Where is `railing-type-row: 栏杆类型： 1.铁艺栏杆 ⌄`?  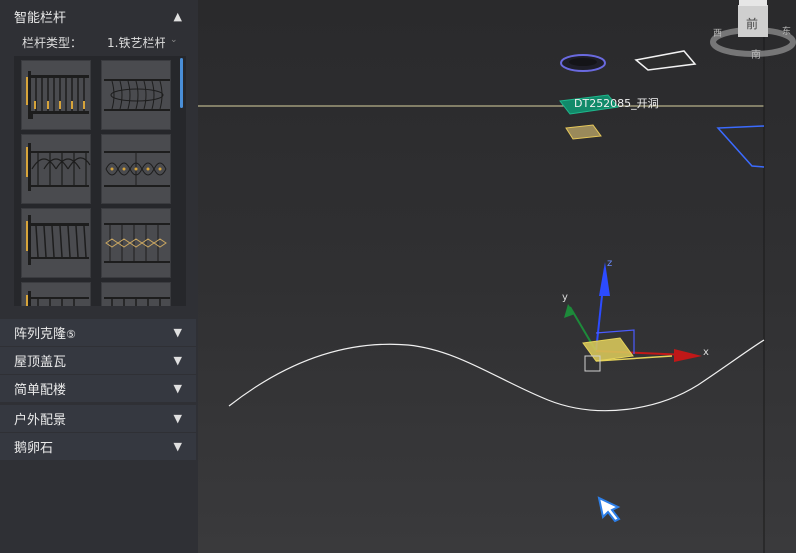 railing-type-row: 栏杆类型： 1.铁艺栏杆 ⌄ is located at coordinates (98, 42).